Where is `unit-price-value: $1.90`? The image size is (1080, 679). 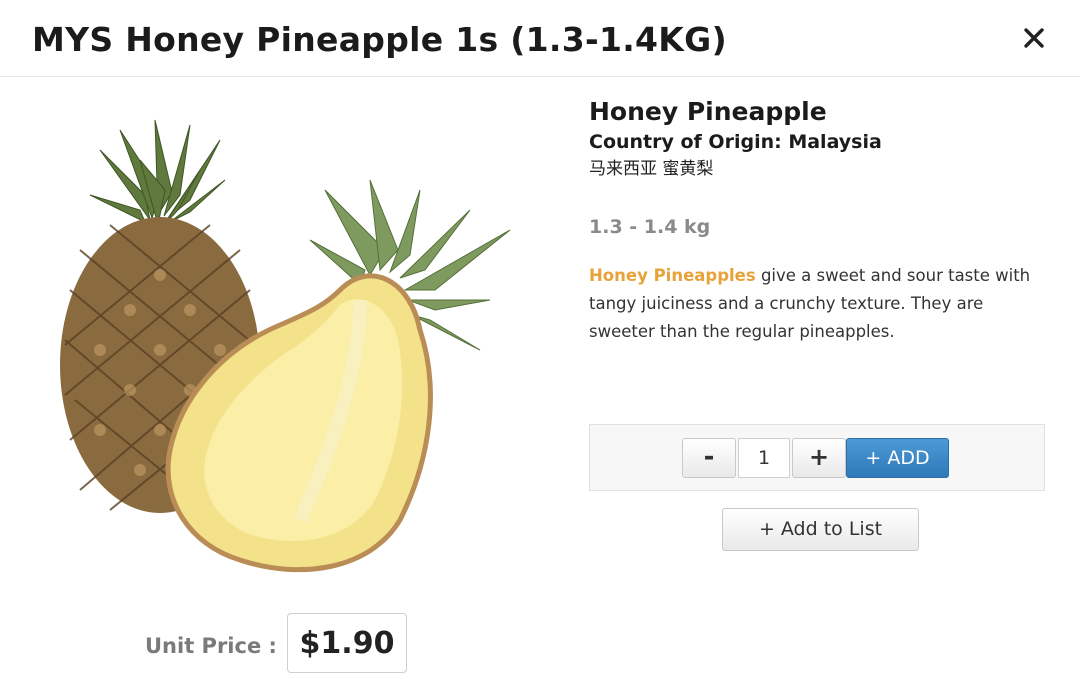
unit-price-value: $1.90 is located at coordinates (347, 643).